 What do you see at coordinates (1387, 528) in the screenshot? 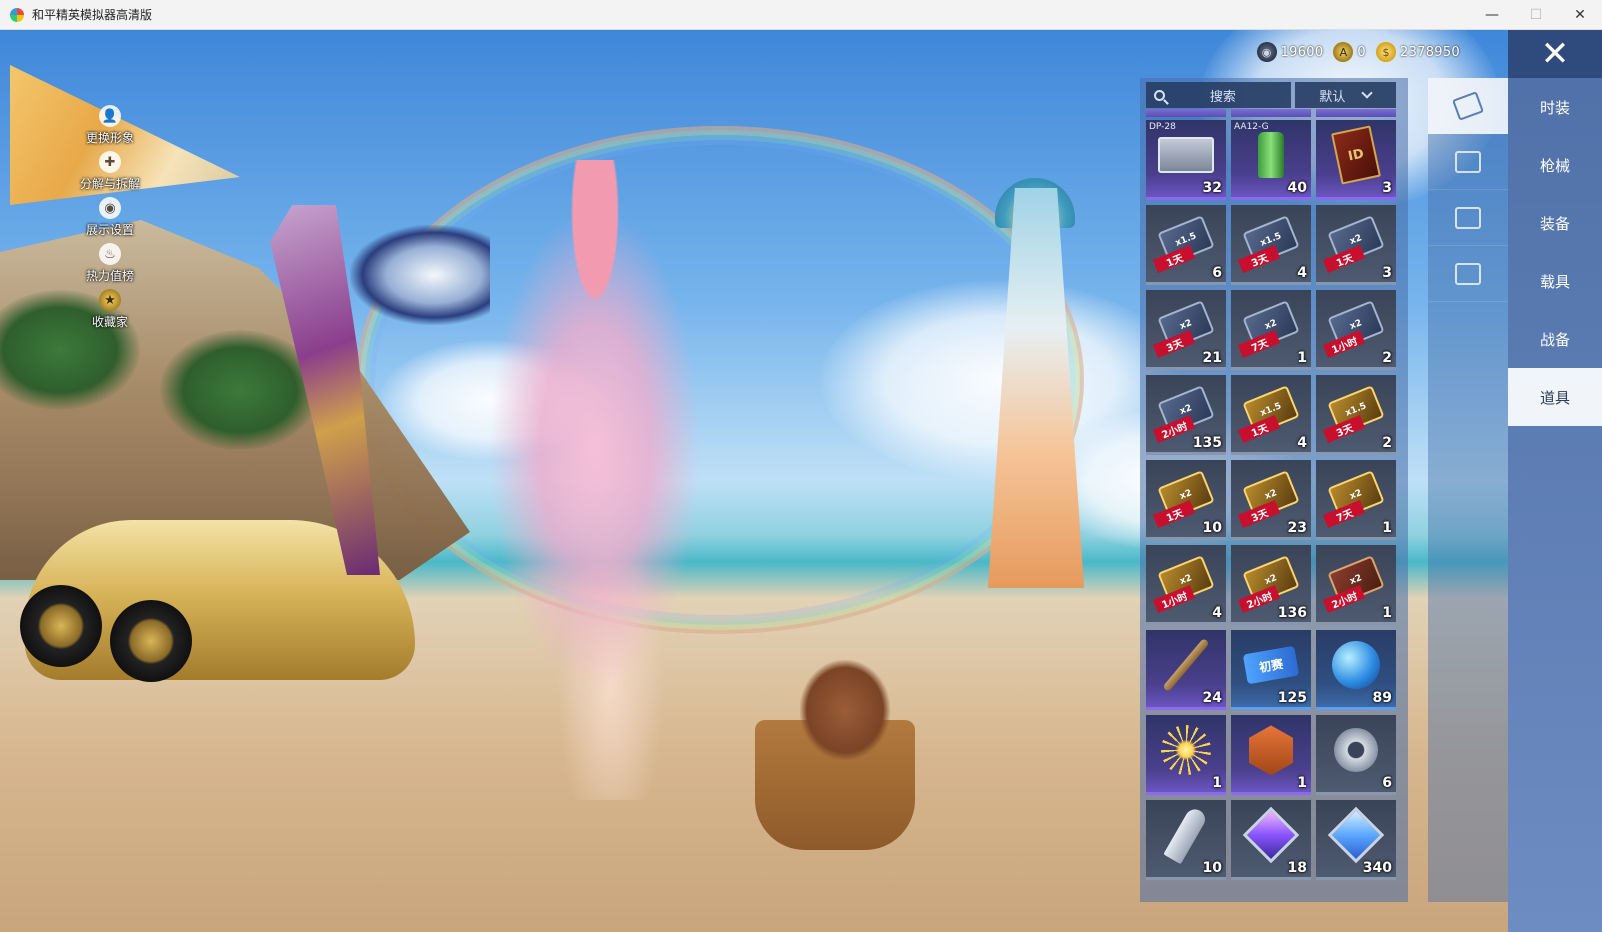
I see `item-count: 1` at bounding box center [1387, 528].